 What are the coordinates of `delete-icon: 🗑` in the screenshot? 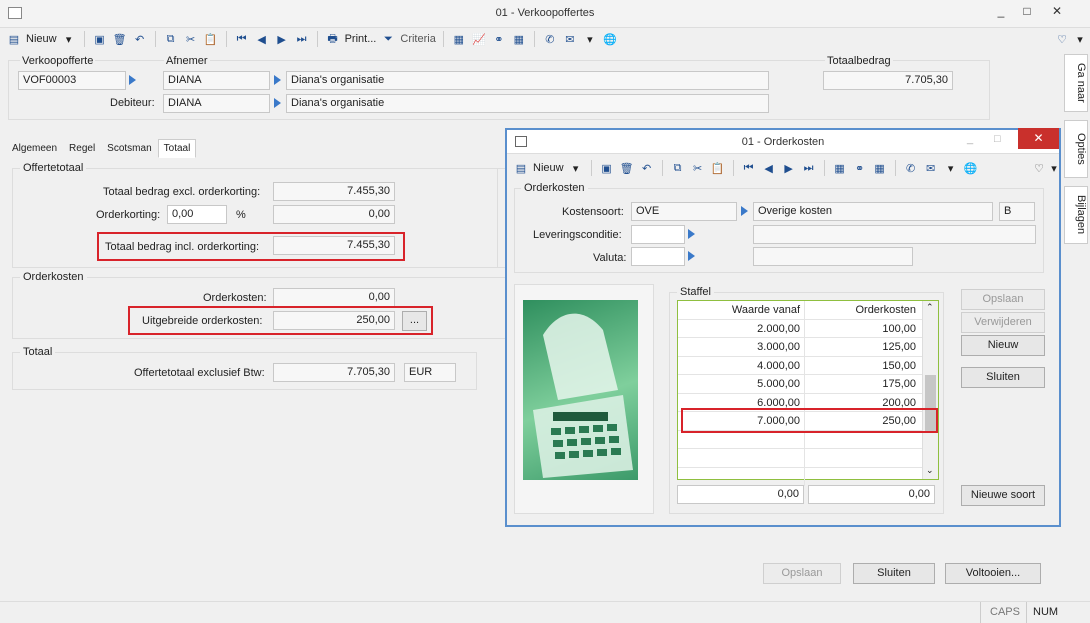 It's located at (120, 39).